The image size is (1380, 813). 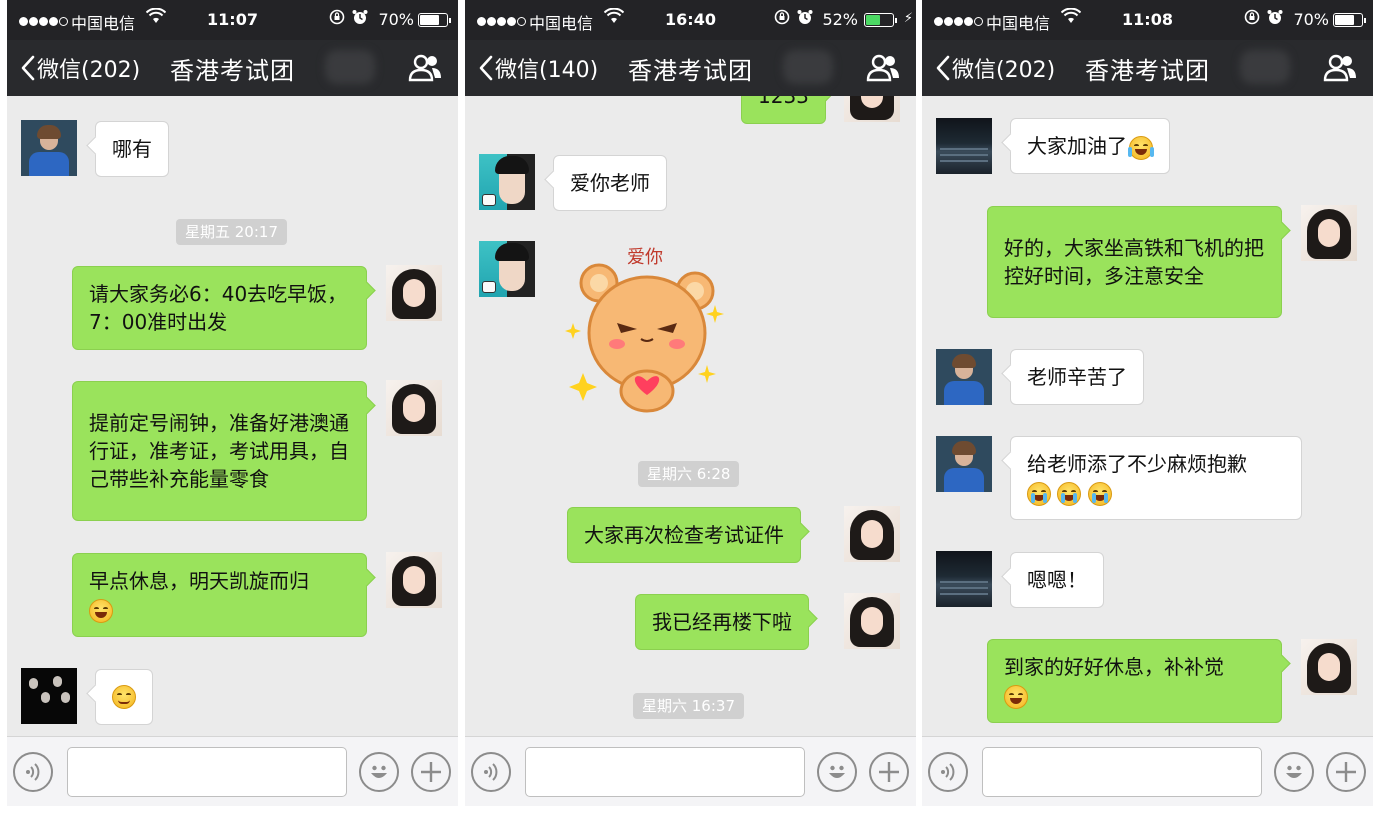 I want to click on chat-header: 微信(140) 香港考试团, so click(x=690, y=68).